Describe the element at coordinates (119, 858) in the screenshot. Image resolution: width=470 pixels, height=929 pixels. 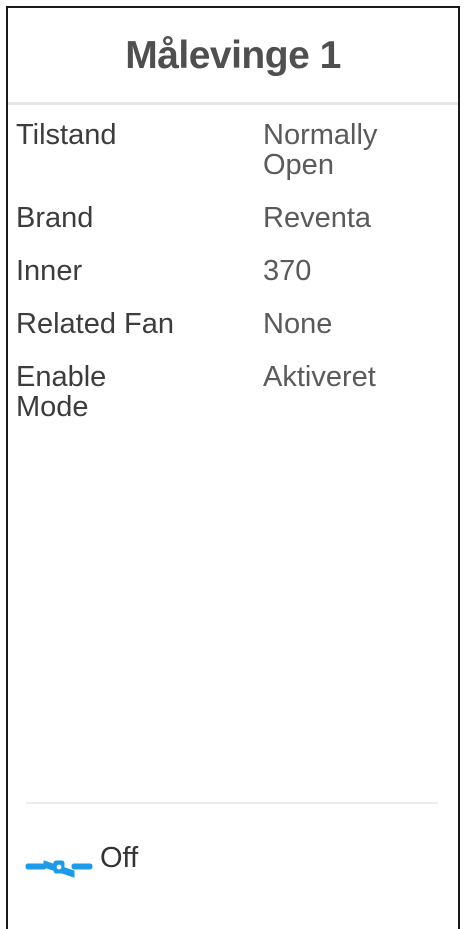
I see `status-text: Off` at that location.